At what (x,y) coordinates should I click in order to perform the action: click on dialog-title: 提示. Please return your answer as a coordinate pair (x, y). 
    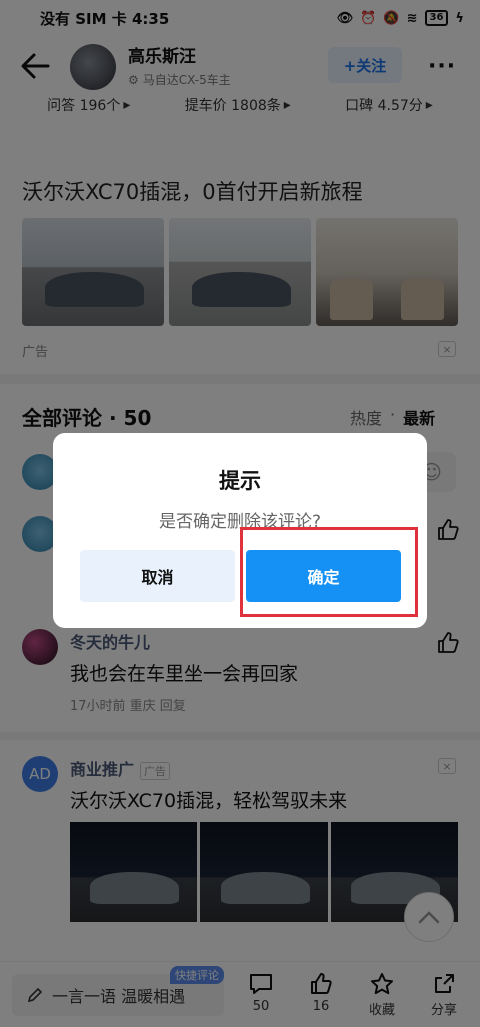
    Looking at the image, I should click on (240, 481).